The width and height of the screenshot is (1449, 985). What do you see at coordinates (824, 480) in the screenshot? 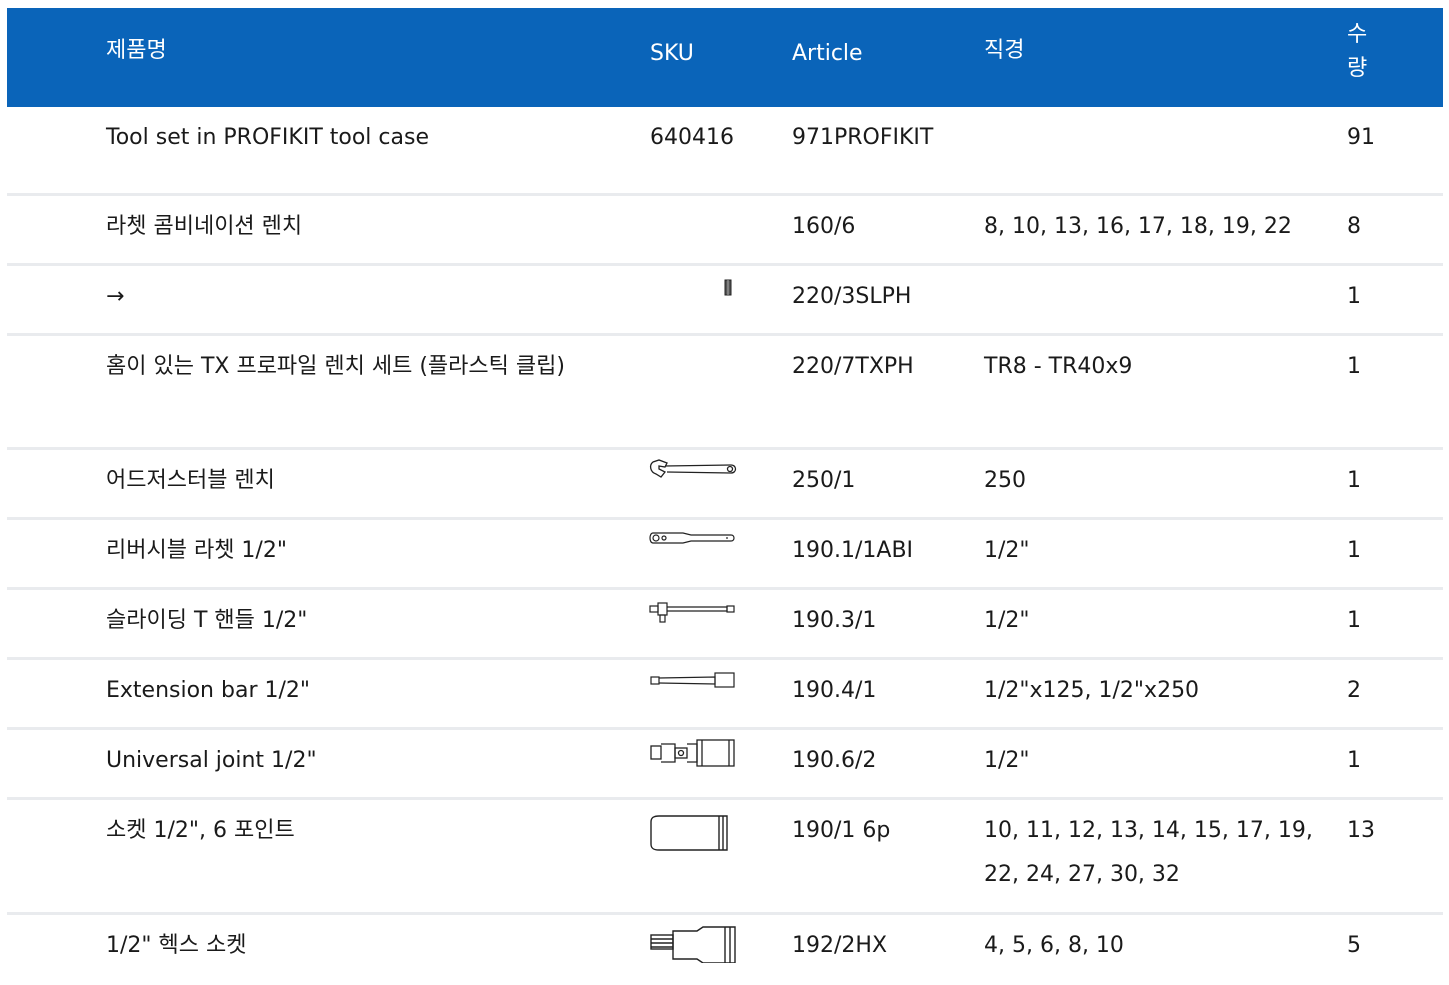
I see `row-article: 250/1` at bounding box center [824, 480].